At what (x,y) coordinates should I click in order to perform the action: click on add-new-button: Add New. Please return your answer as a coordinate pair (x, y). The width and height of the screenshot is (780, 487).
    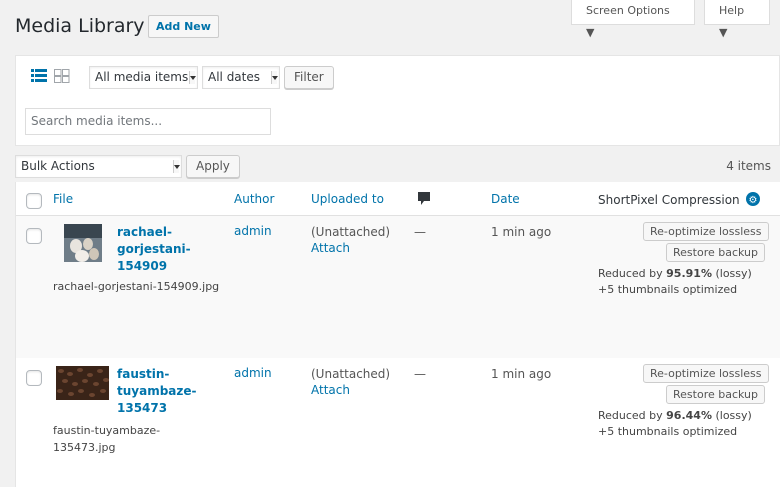
    Looking at the image, I should click on (183, 26).